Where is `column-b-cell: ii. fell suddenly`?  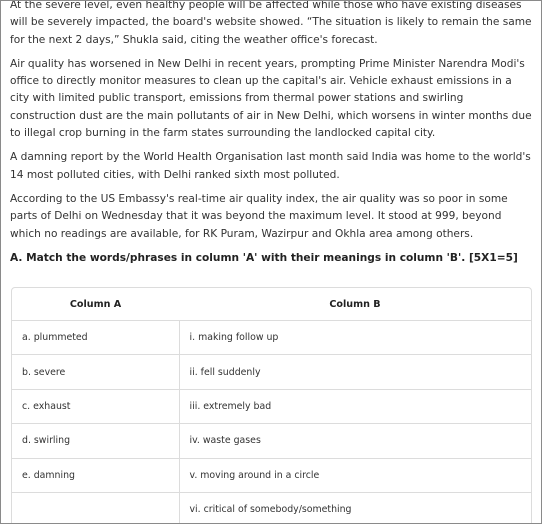
column-b-cell: ii. fell suddenly is located at coordinates (355, 372).